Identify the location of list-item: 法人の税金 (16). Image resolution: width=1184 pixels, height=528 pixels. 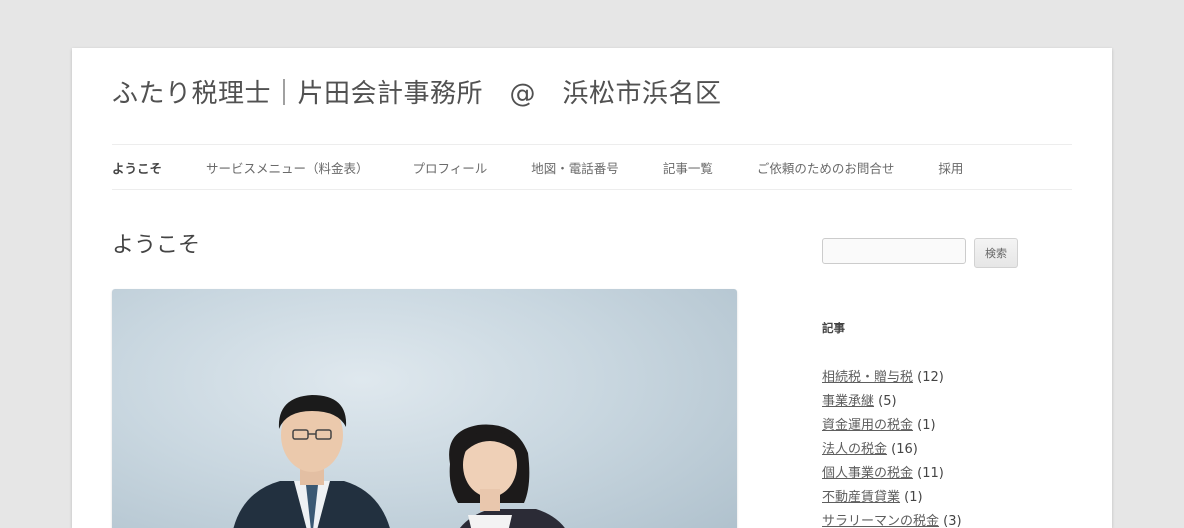
(892, 450).